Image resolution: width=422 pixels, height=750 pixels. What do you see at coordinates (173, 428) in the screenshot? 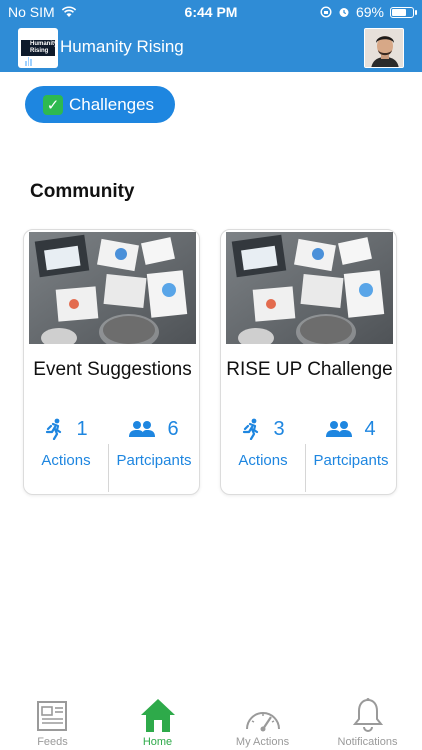
I see `participants-count: 6` at bounding box center [173, 428].